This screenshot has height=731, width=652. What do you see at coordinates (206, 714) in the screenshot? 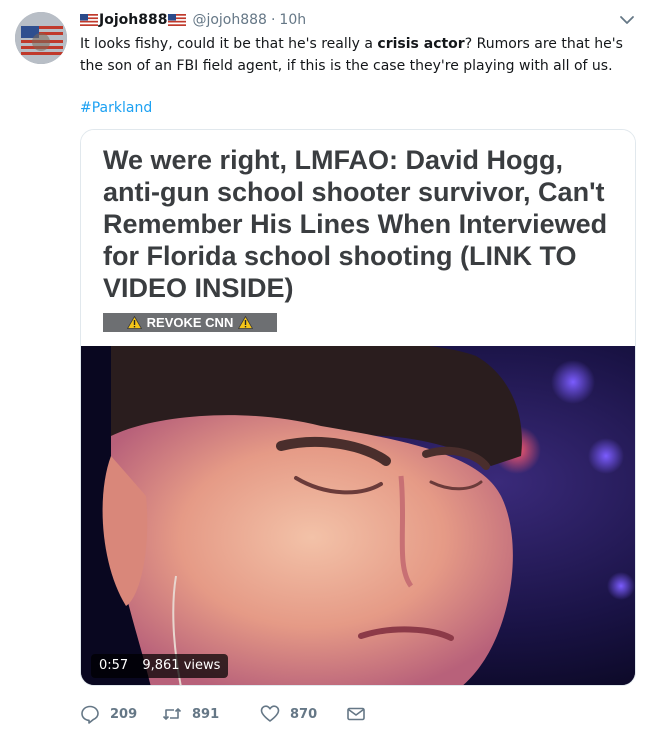
I see `retweet-count: 891` at bounding box center [206, 714].